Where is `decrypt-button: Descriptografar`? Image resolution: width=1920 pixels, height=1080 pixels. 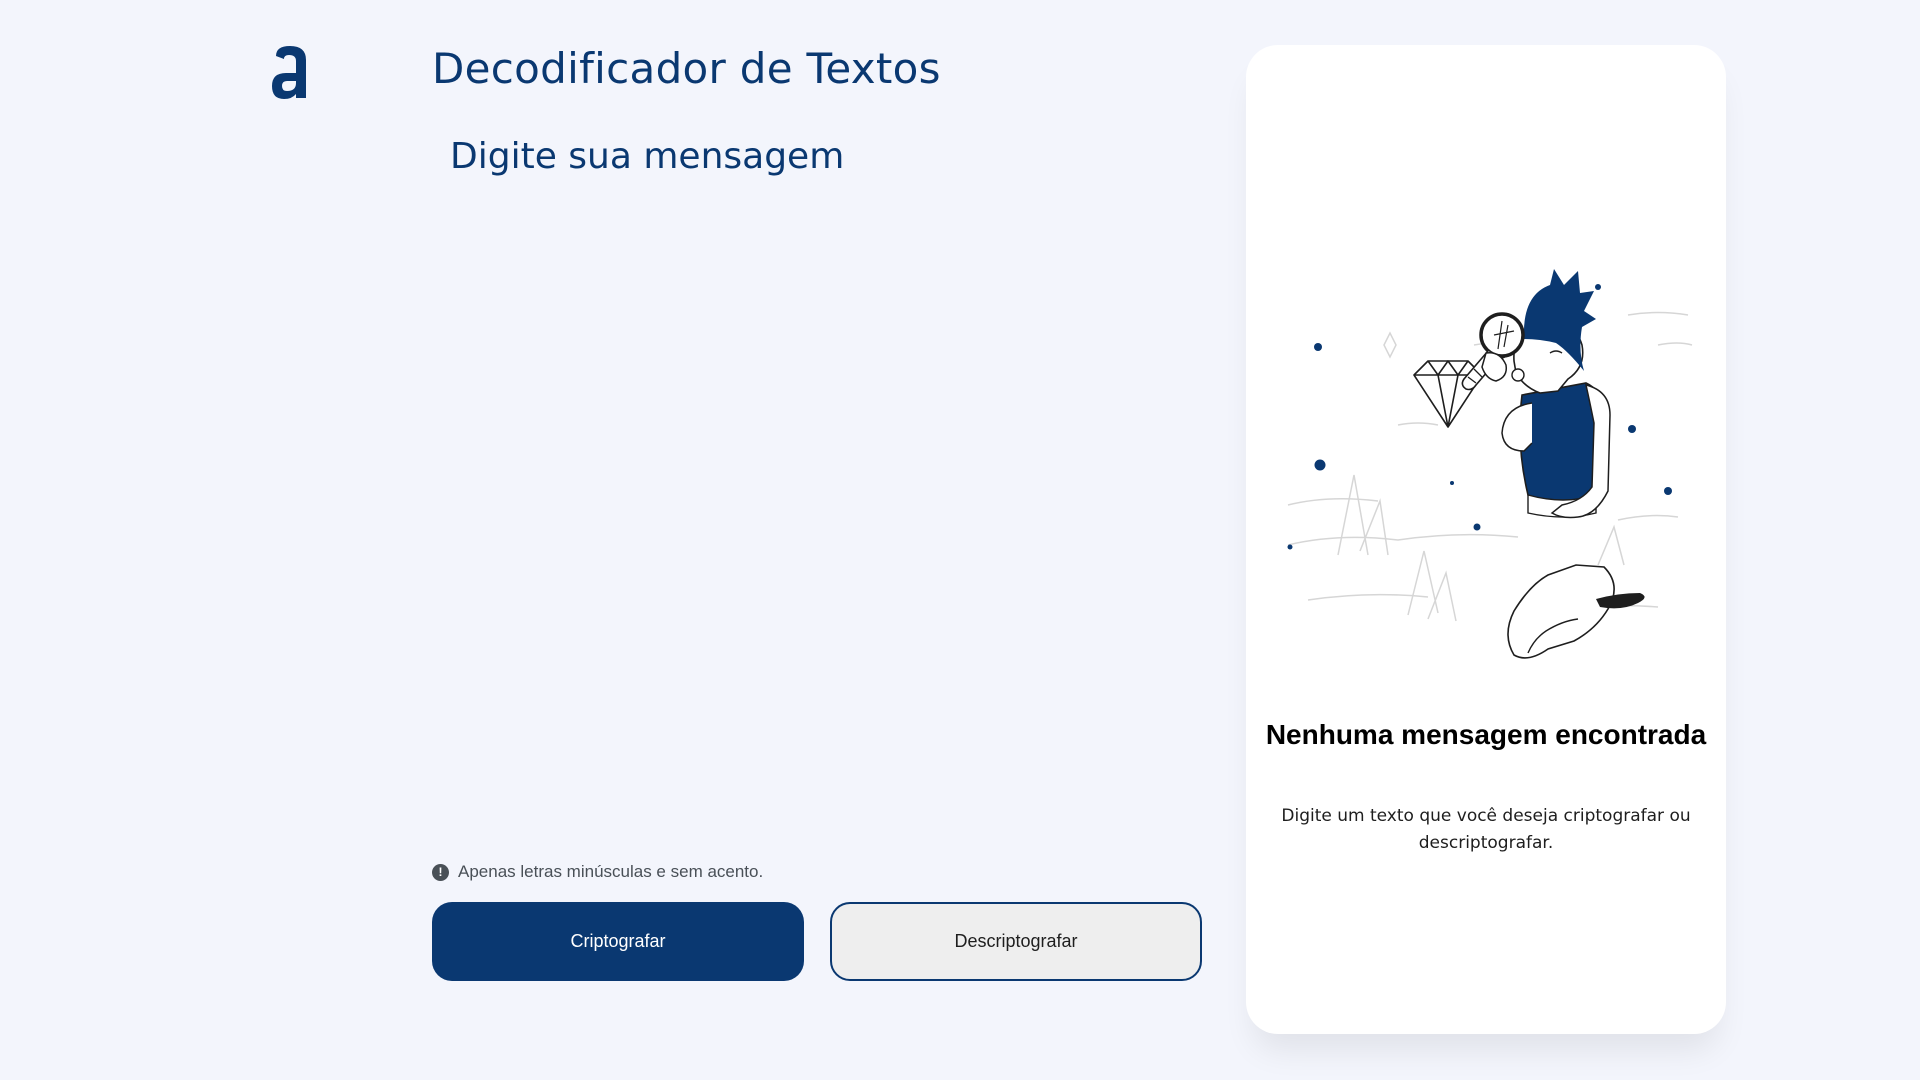 decrypt-button: Descriptografar is located at coordinates (1016, 941).